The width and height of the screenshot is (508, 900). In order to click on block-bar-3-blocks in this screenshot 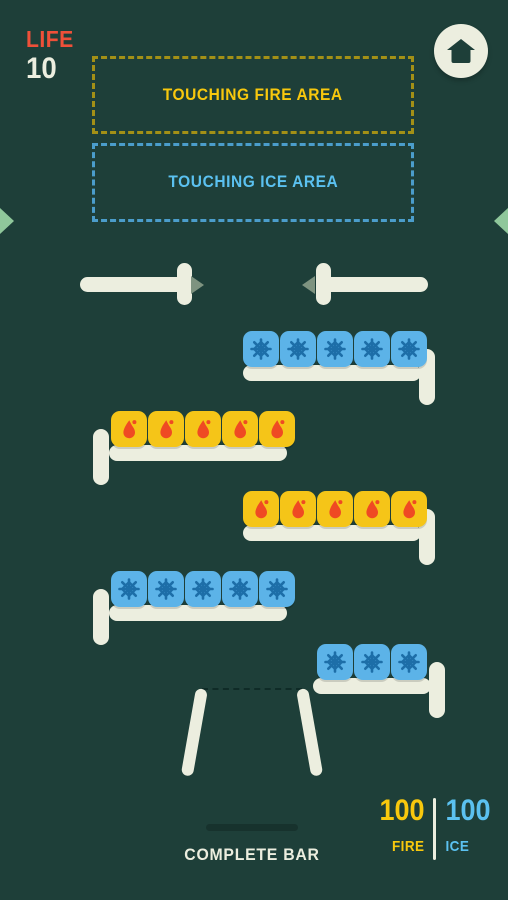, I will do `click(335, 509)`.